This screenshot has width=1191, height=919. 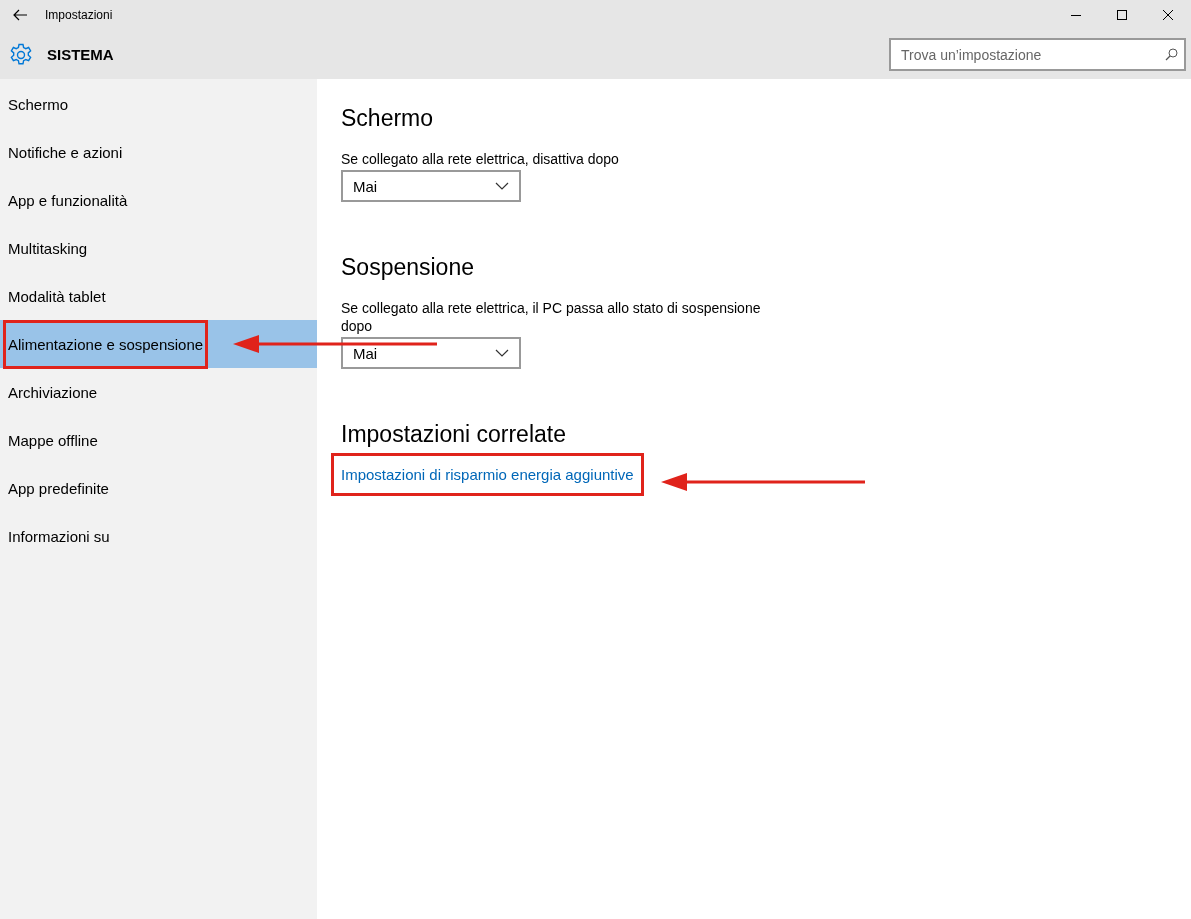 What do you see at coordinates (487, 474) in the screenshot?
I see `link: Impostazioni di risparmio energia aggiuntive` at bounding box center [487, 474].